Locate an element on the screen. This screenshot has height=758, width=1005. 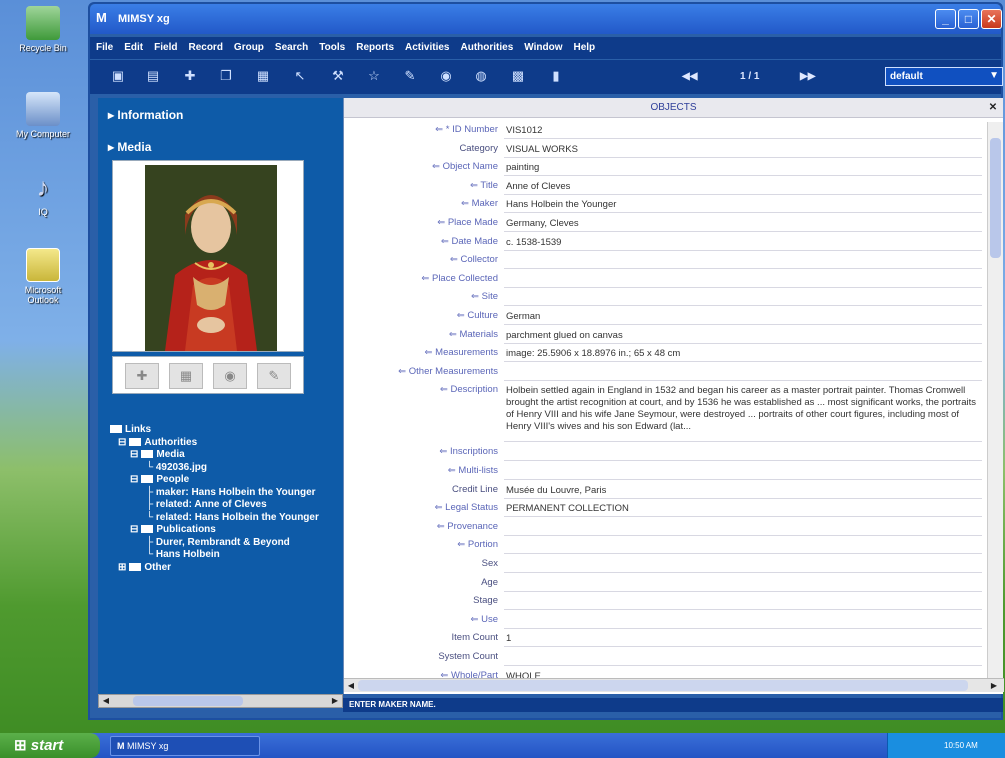
close-window-button: ✕ is located at coordinates (991, 19).